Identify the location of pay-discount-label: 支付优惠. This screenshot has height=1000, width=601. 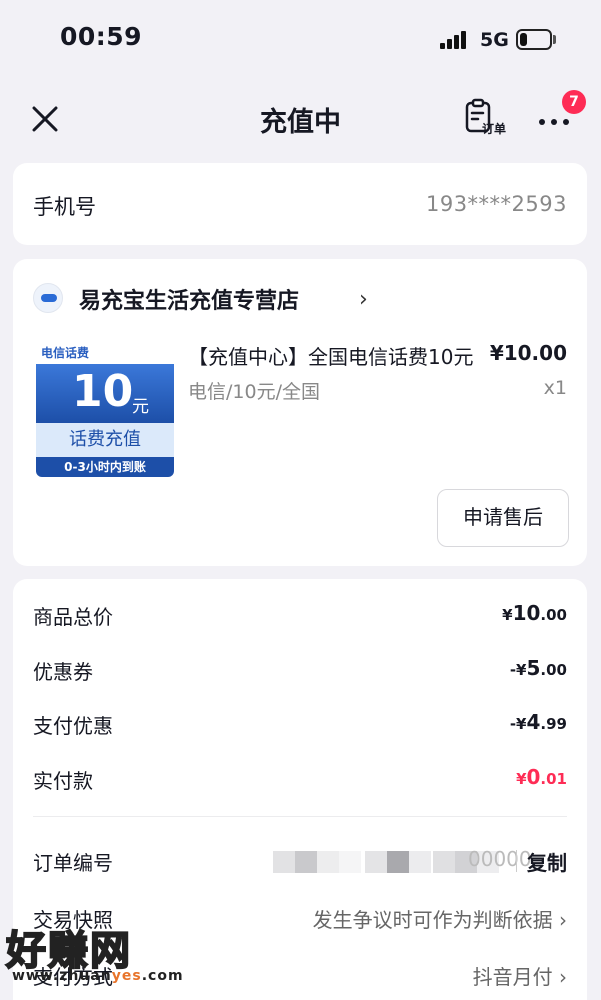
(73, 726).